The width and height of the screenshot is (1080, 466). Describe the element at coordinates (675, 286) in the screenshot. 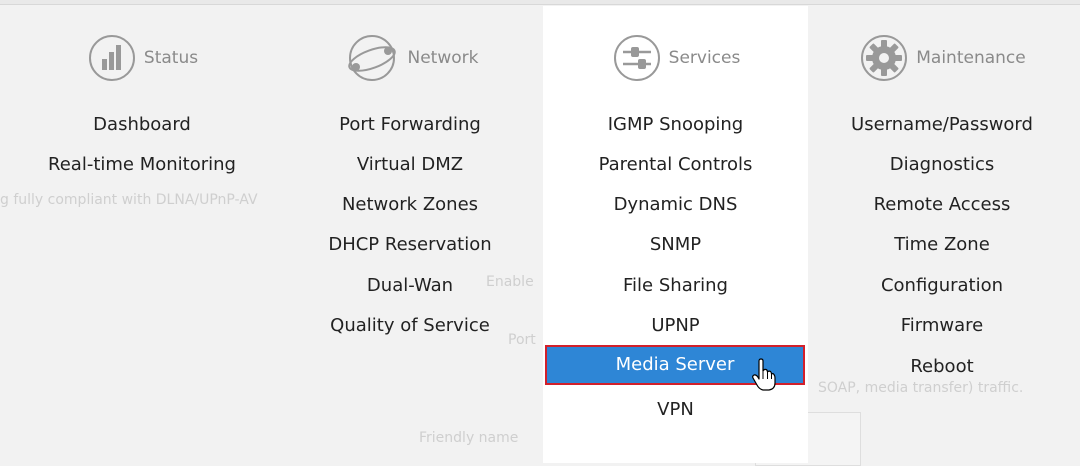

I see `menu-item-file-sharing: File Sharing` at that location.